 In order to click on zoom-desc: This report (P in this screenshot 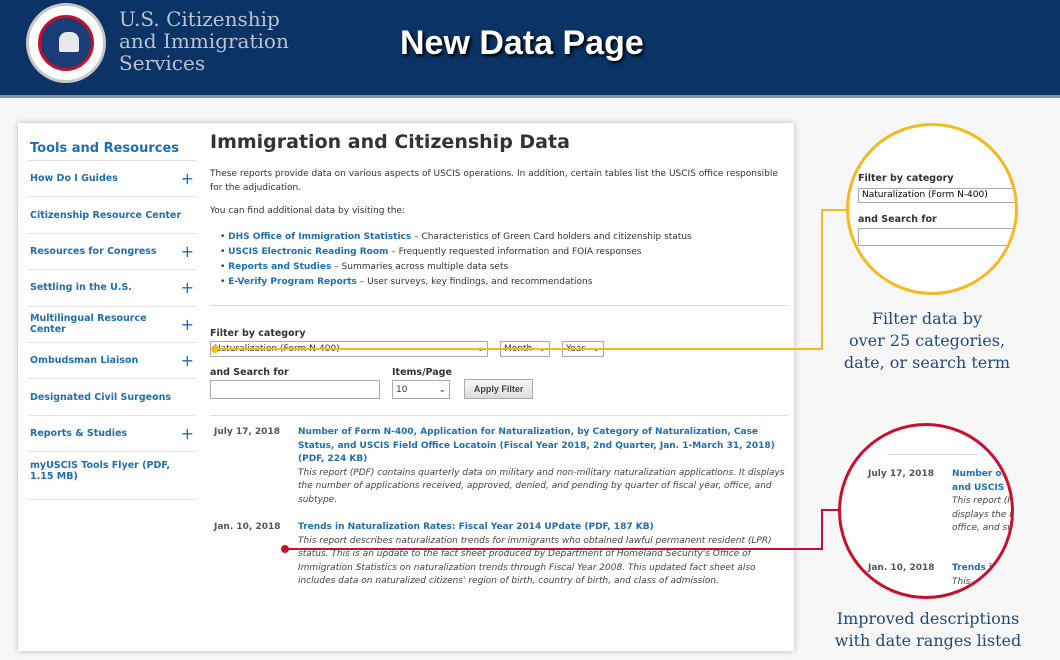, I will do `click(982, 501)`.